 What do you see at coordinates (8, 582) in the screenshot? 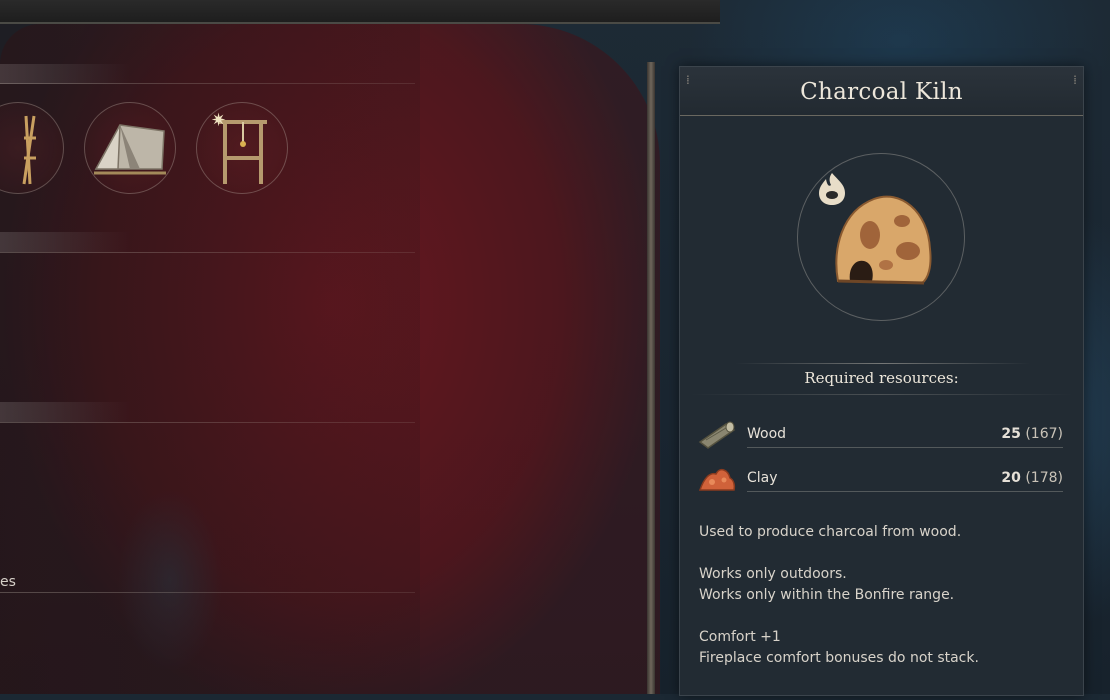
I see `category-label: es` at bounding box center [8, 582].